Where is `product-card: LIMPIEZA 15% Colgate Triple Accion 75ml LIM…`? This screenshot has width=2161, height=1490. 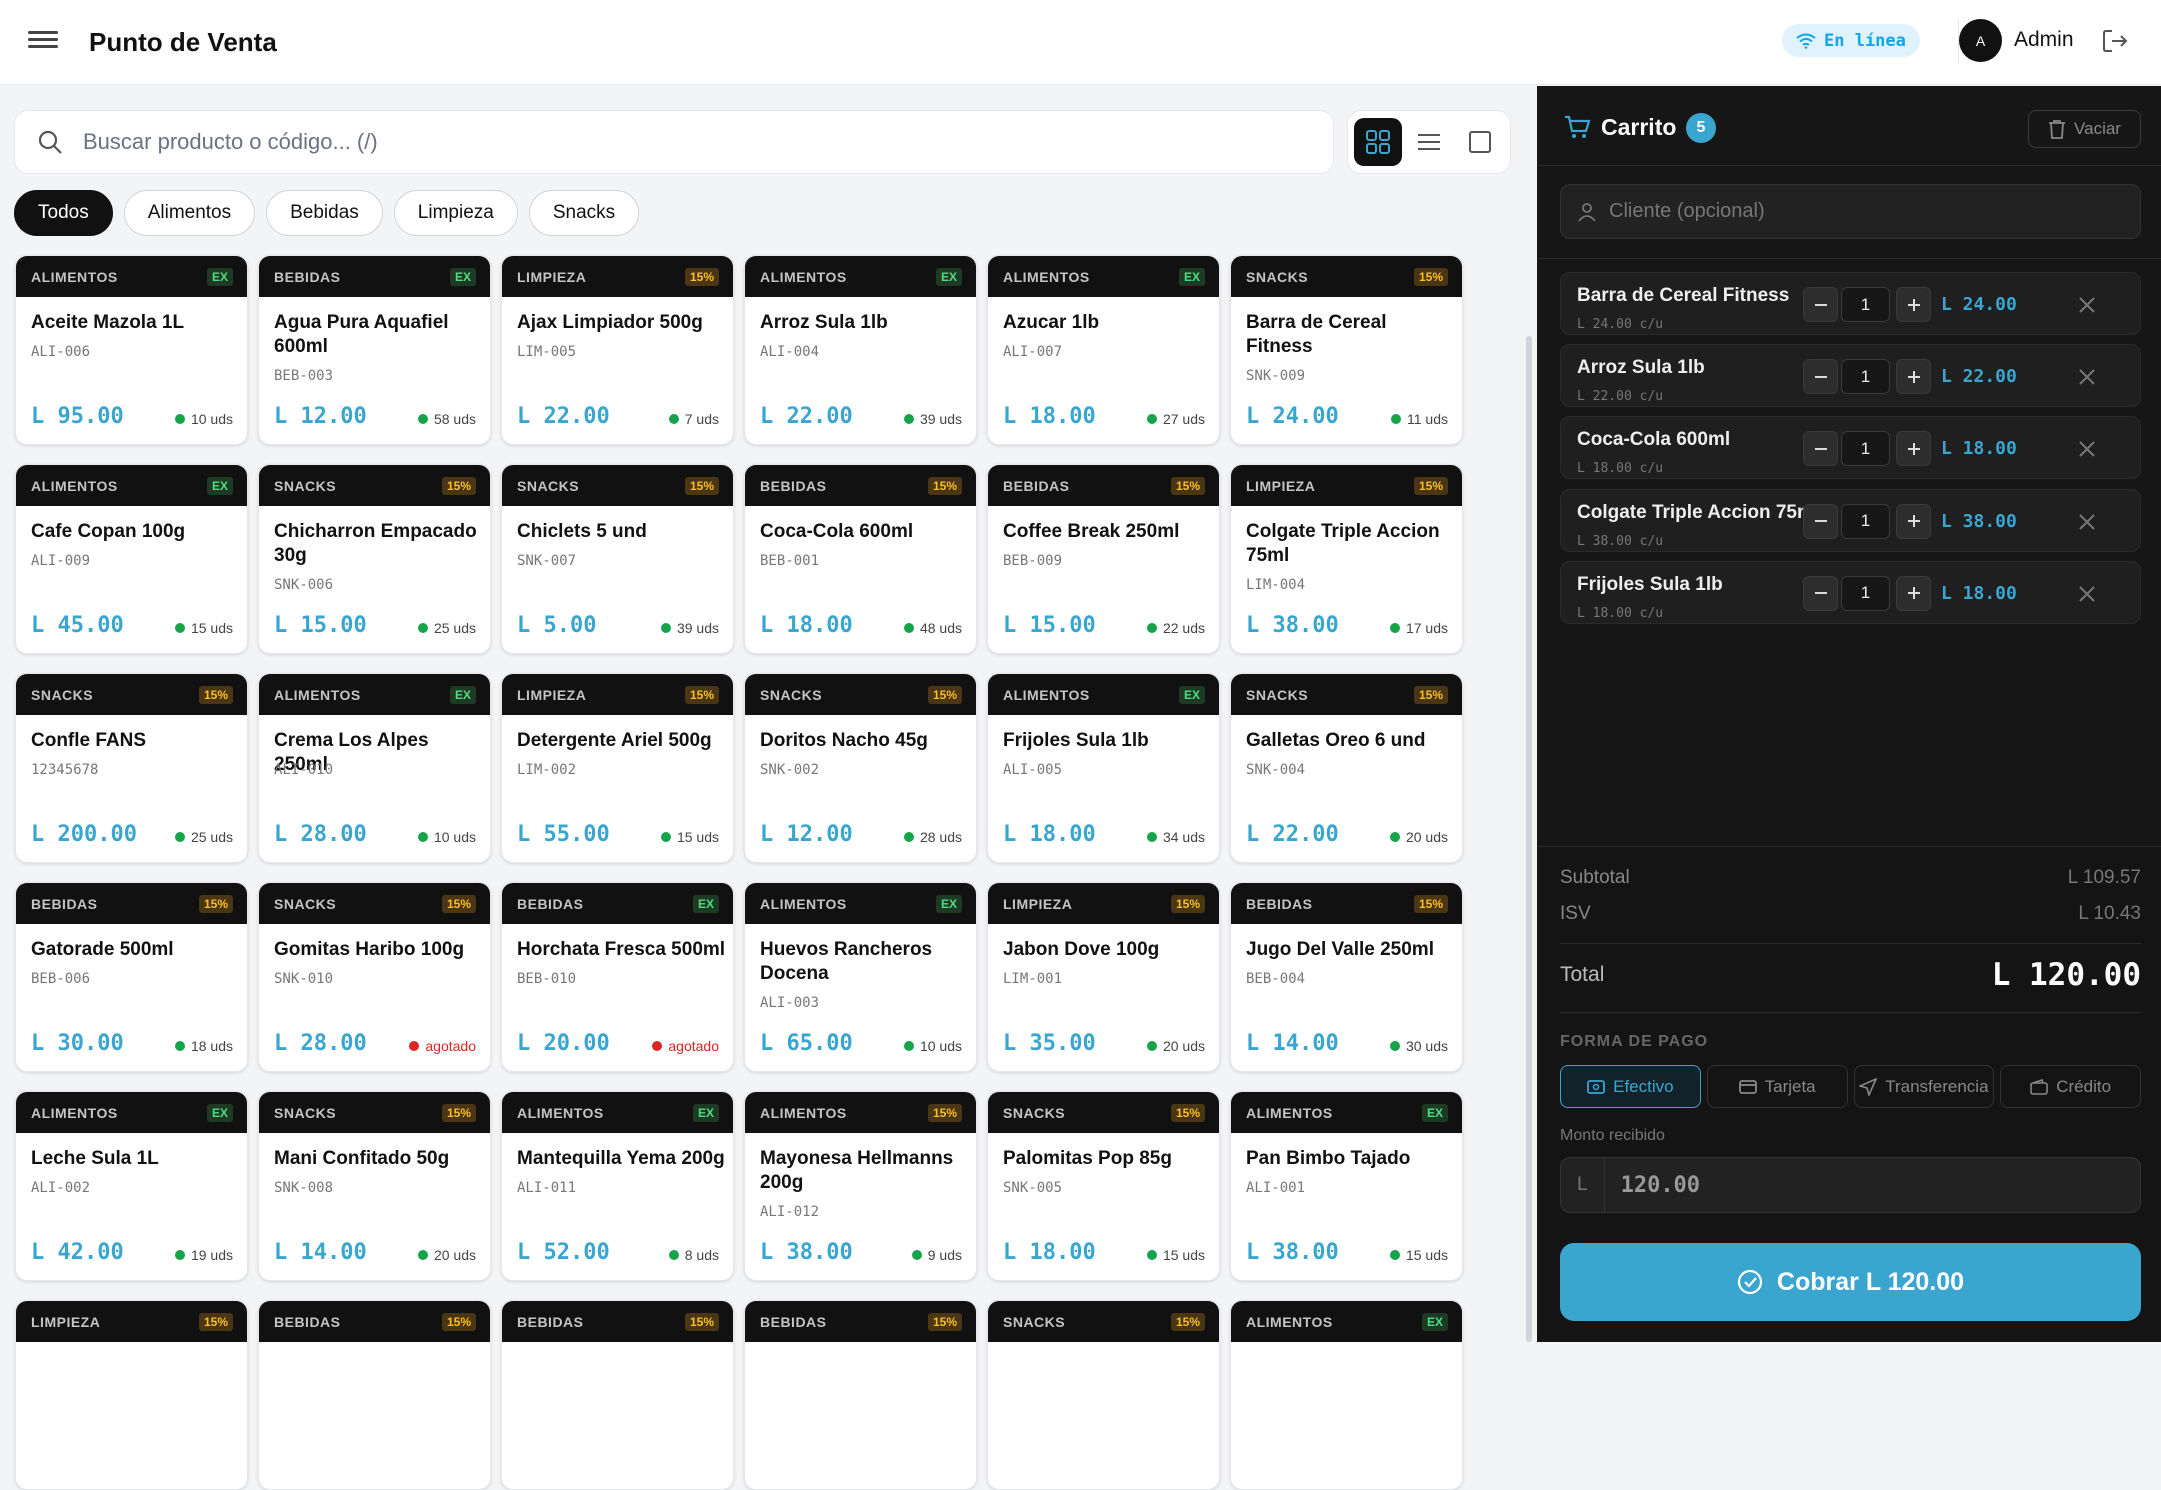
product-card: LIMPIEZA 15% Colgate Triple Accion 75ml LIM… is located at coordinates (1346, 559).